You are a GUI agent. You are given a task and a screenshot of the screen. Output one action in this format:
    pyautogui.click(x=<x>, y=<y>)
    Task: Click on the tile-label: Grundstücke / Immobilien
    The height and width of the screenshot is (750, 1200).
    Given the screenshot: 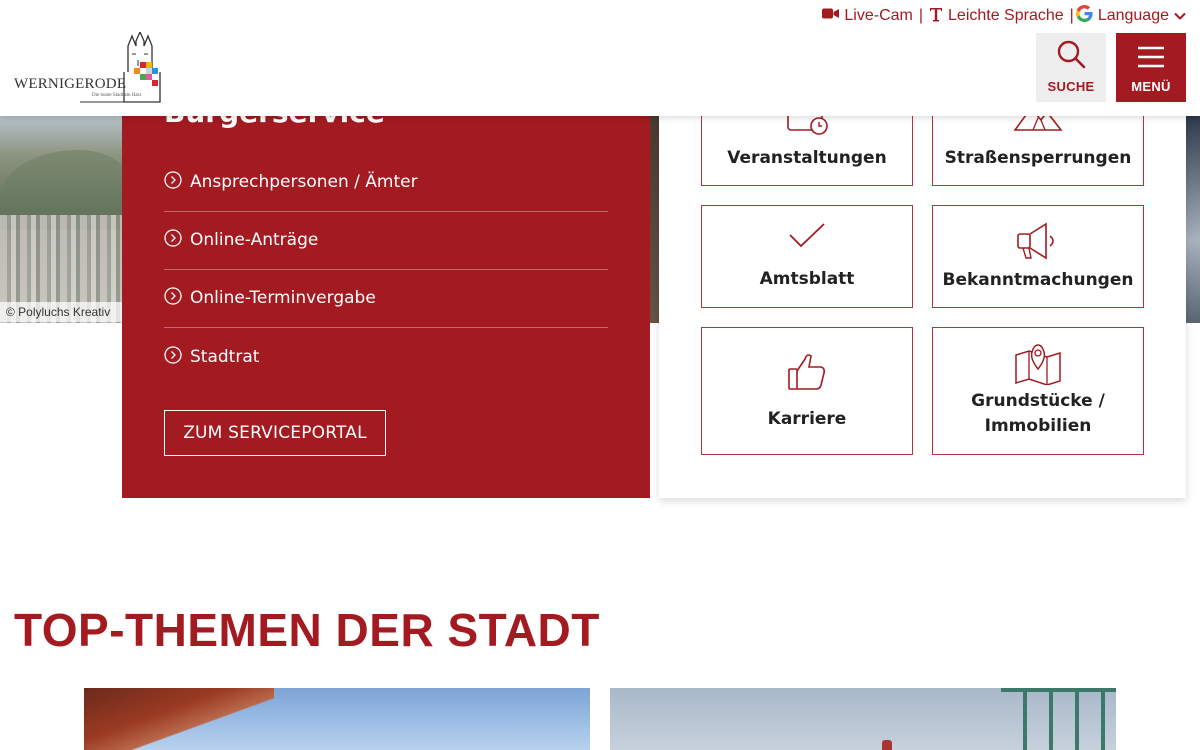 What is the action you would take?
    pyautogui.click(x=1038, y=413)
    